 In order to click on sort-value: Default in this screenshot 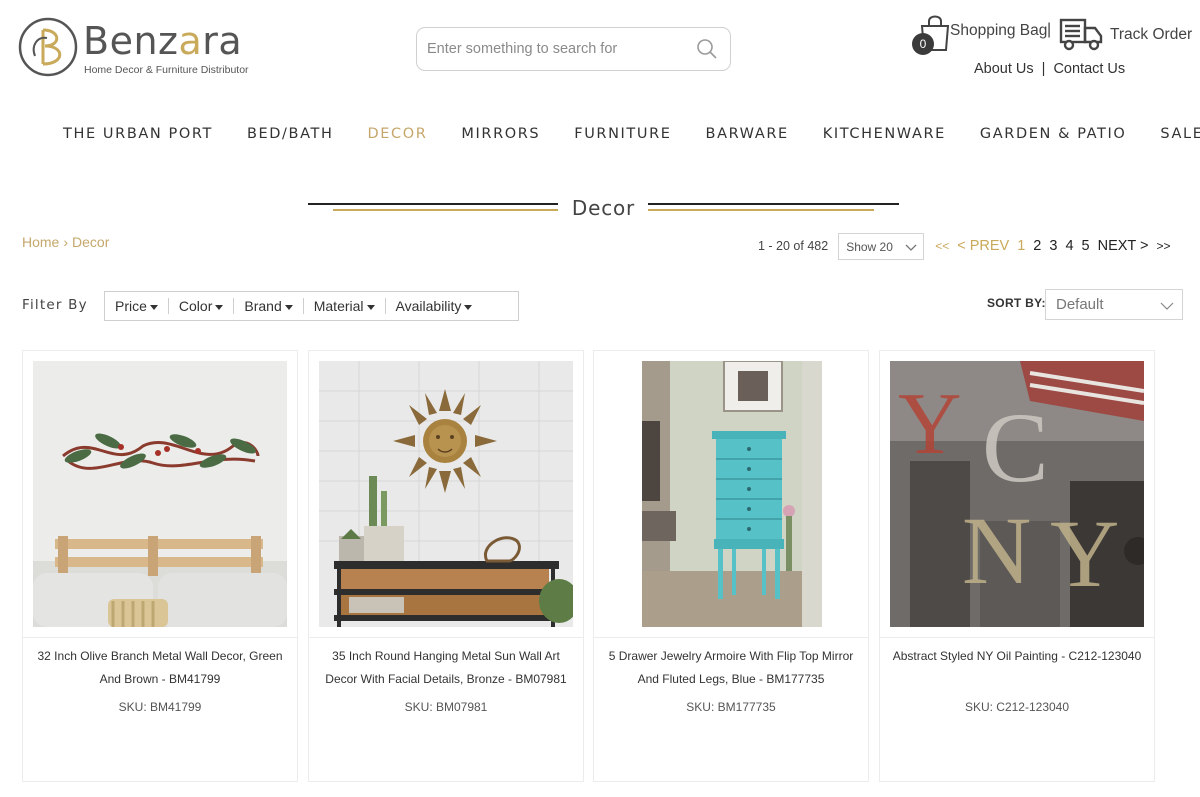, I will do `click(1080, 304)`.